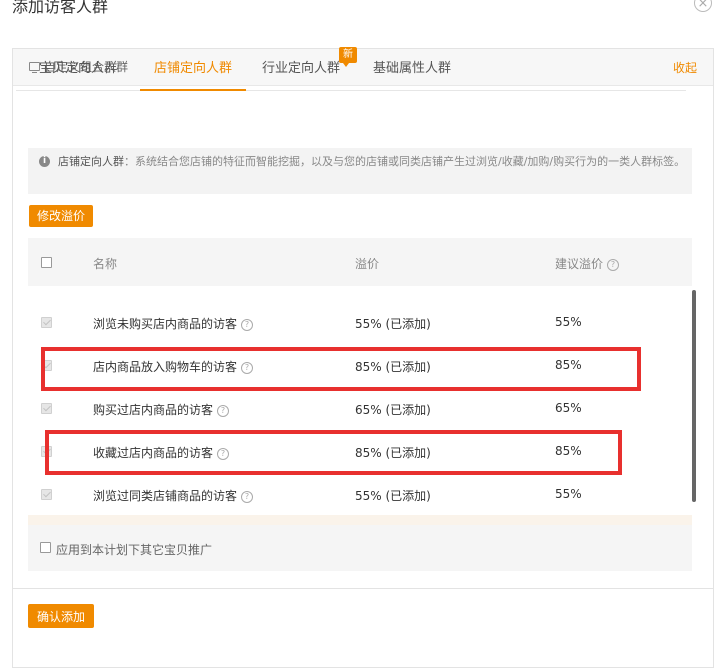  I want to click on row-name: 浏览过同类店铺商品的访客, so click(165, 496).